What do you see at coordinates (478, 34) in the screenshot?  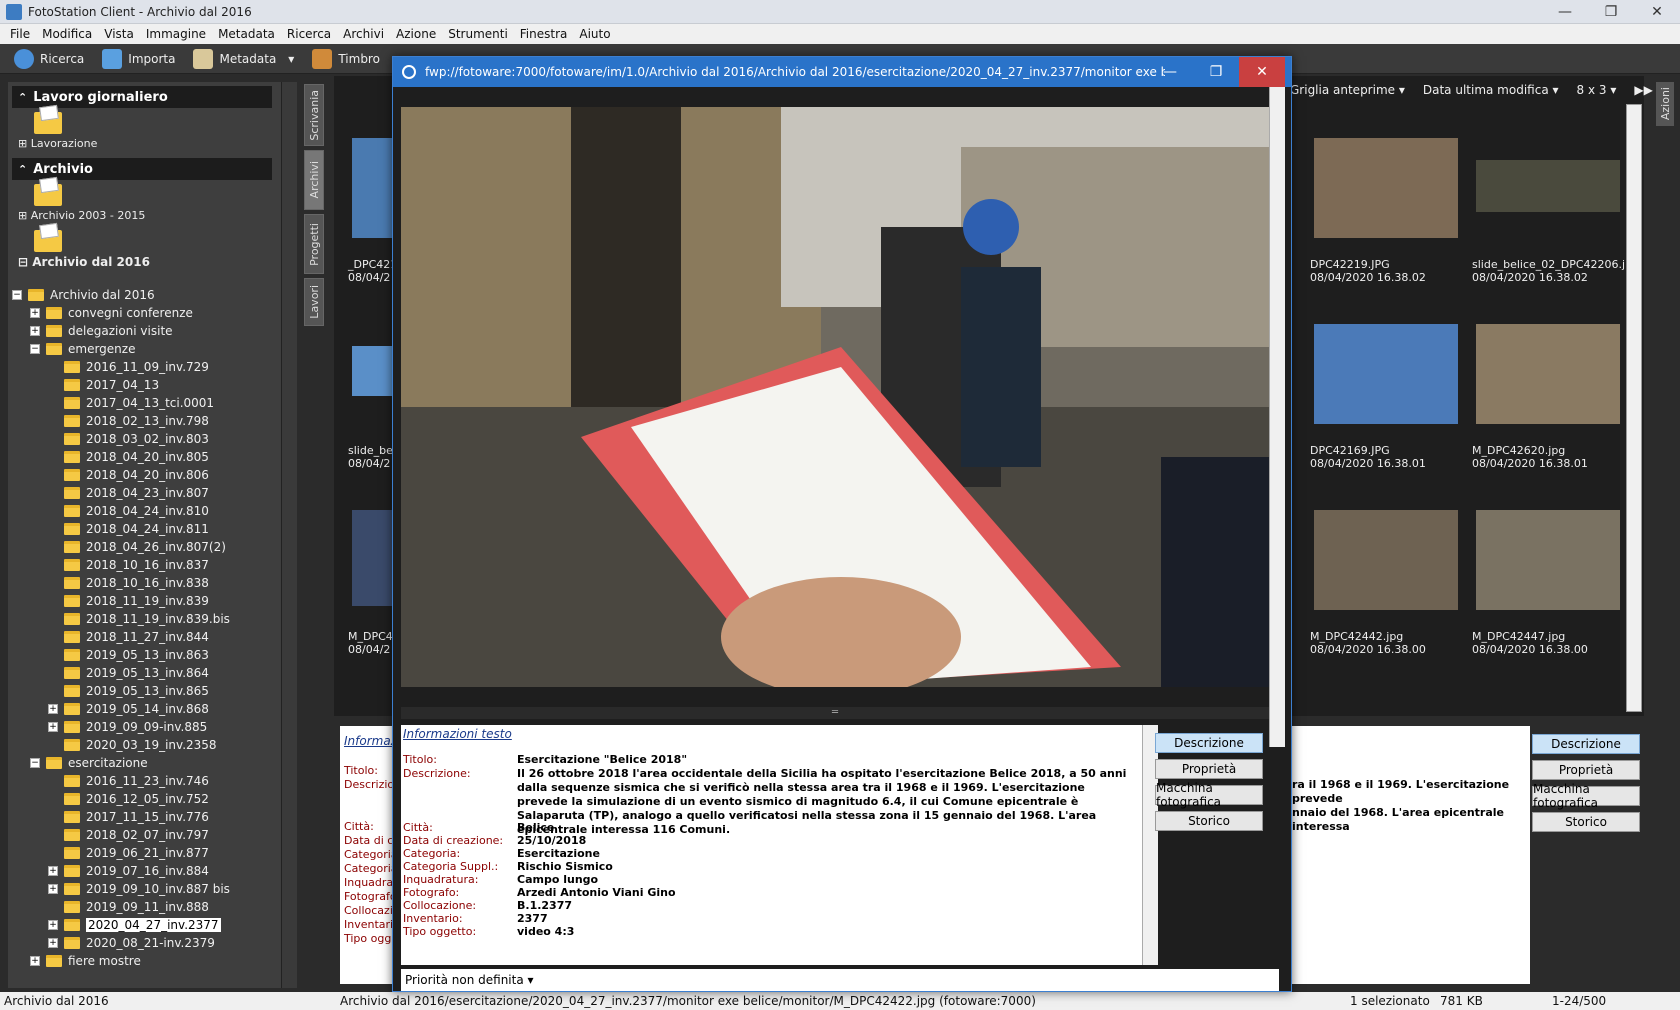 I see `menu-strumenti: Strumenti` at bounding box center [478, 34].